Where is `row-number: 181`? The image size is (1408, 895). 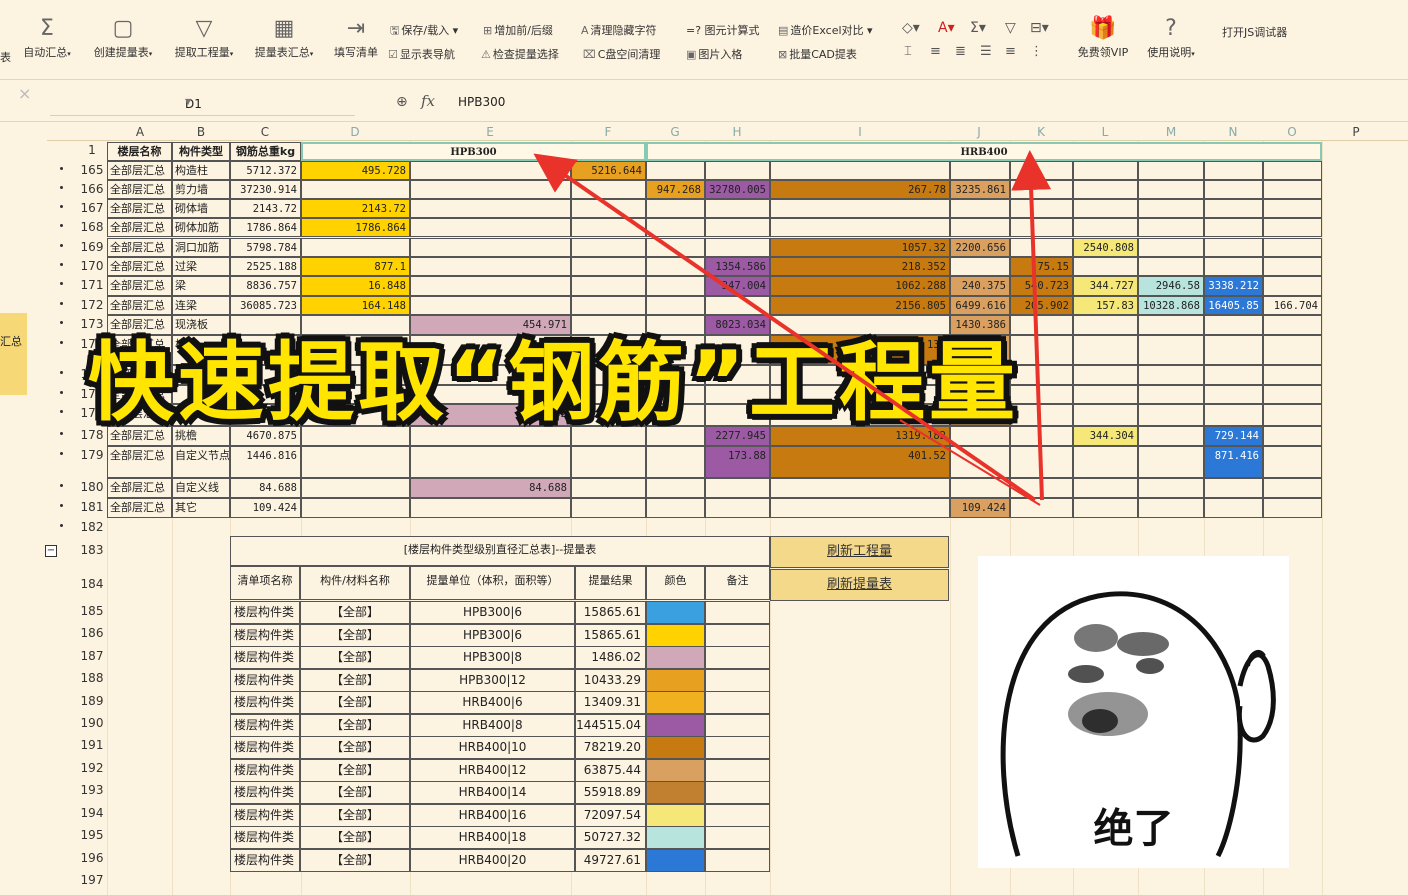
row-number: 181 is located at coordinates (92, 507).